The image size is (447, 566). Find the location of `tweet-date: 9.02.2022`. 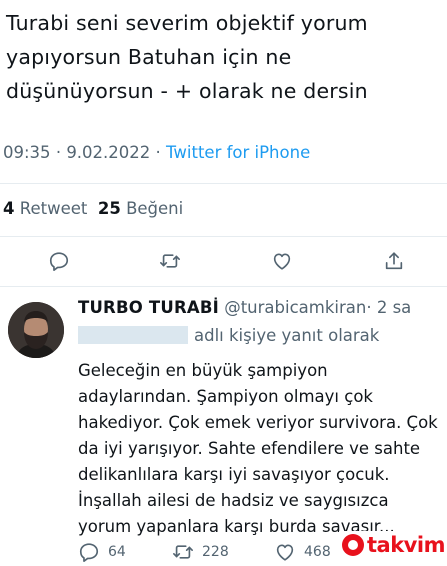

tweet-date: 9.02.2022 is located at coordinates (108, 152).